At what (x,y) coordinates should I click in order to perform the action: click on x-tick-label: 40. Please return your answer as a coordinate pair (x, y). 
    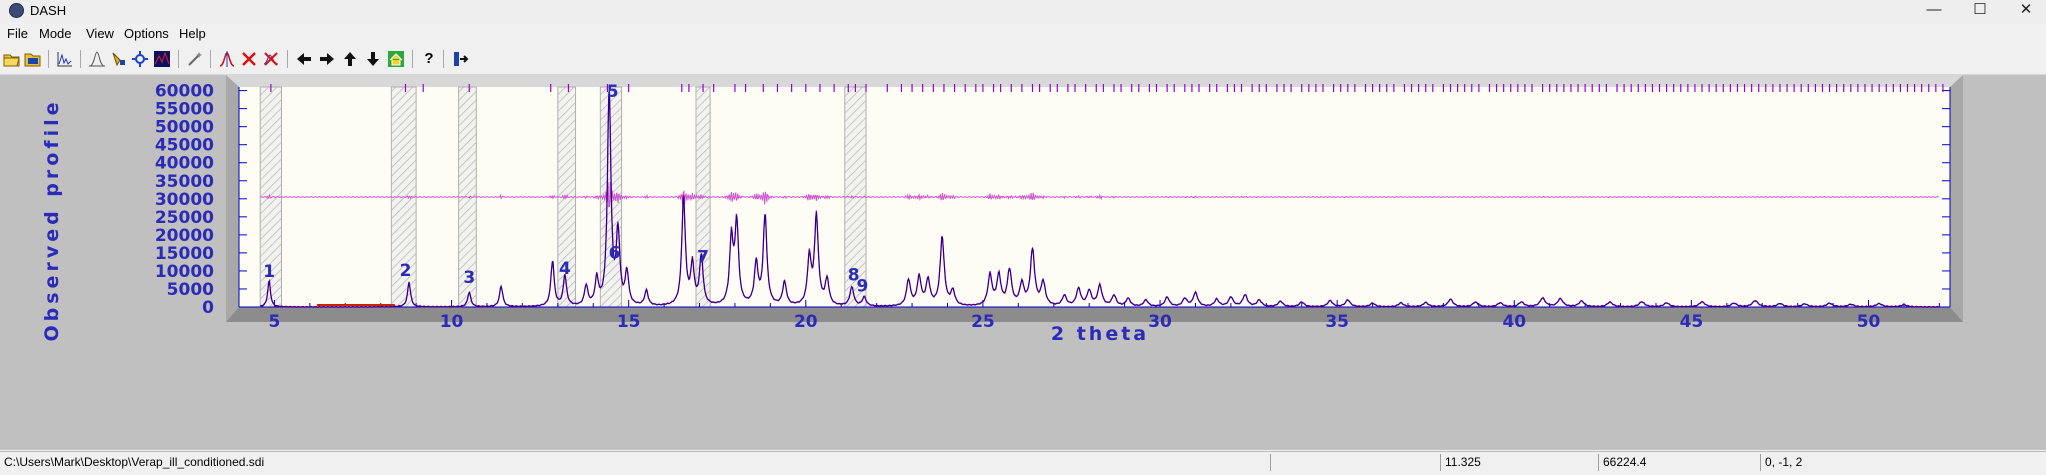
    Looking at the image, I should click on (1514, 322).